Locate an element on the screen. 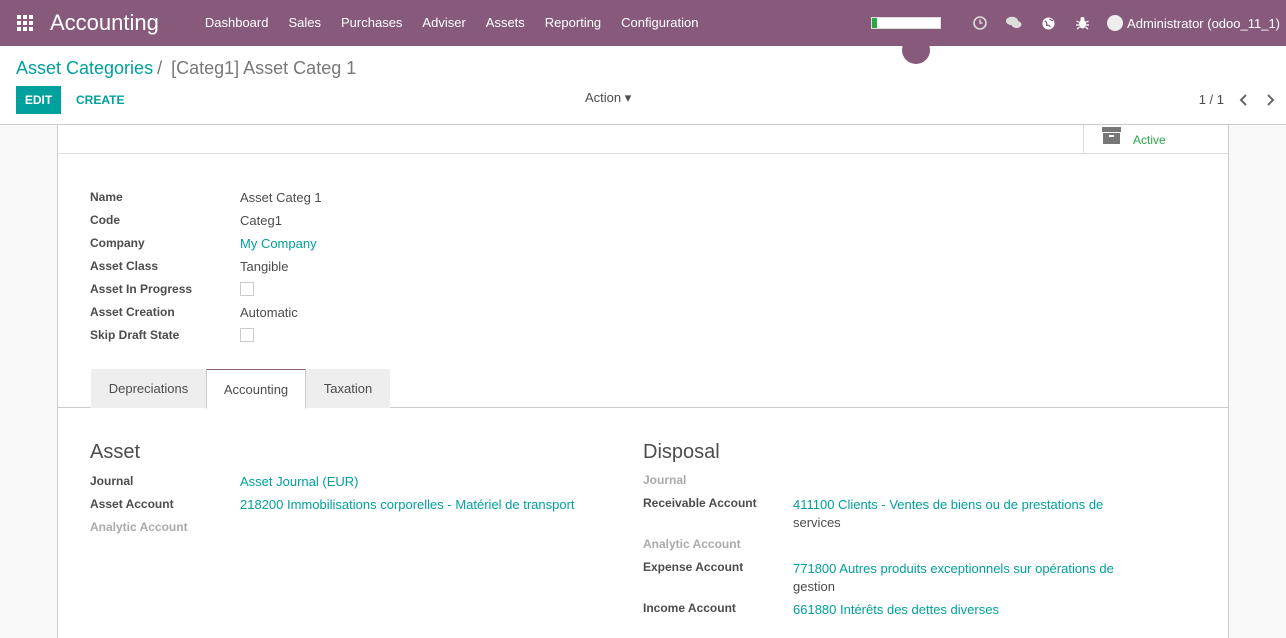 This screenshot has height=638, width=1286. skip-draft-state-label: Skip Draft State is located at coordinates (135, 335).